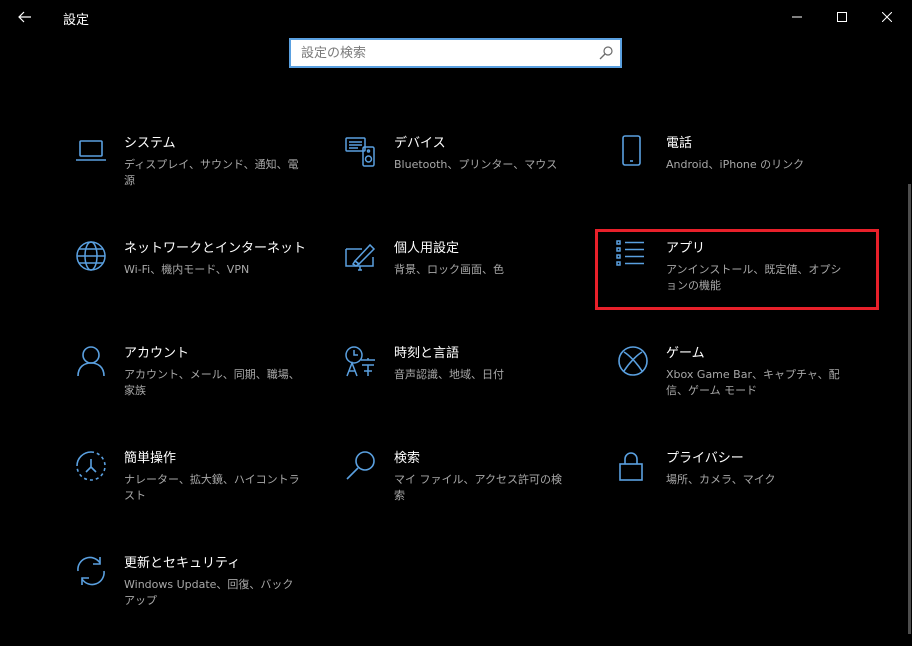  I want to click on back-button, so click(25, 17).